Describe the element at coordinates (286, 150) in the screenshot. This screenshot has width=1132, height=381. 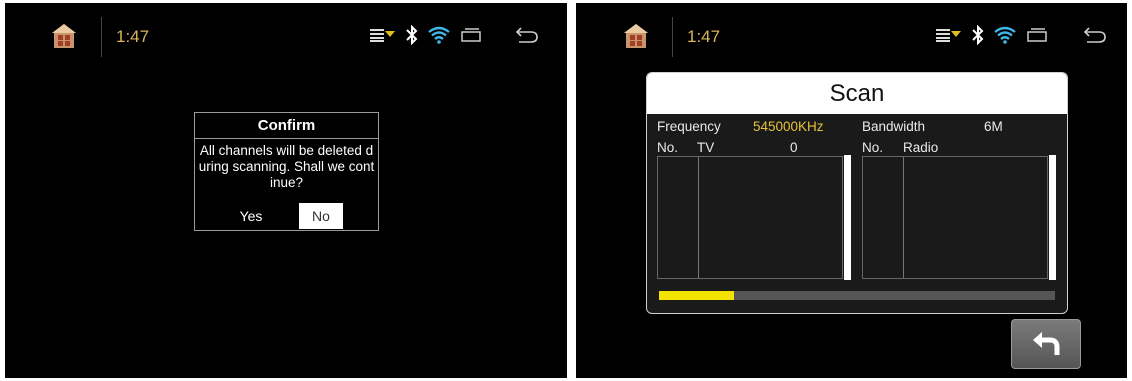
I see `dialog-message-line: All channels will be deleted d` at that location.